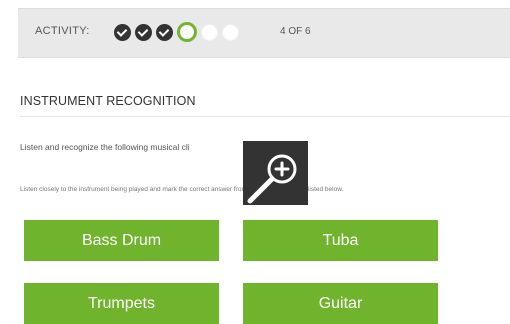  I want to click on section-title: INSTRUMENT RECOGNITION, so click(108, 101).